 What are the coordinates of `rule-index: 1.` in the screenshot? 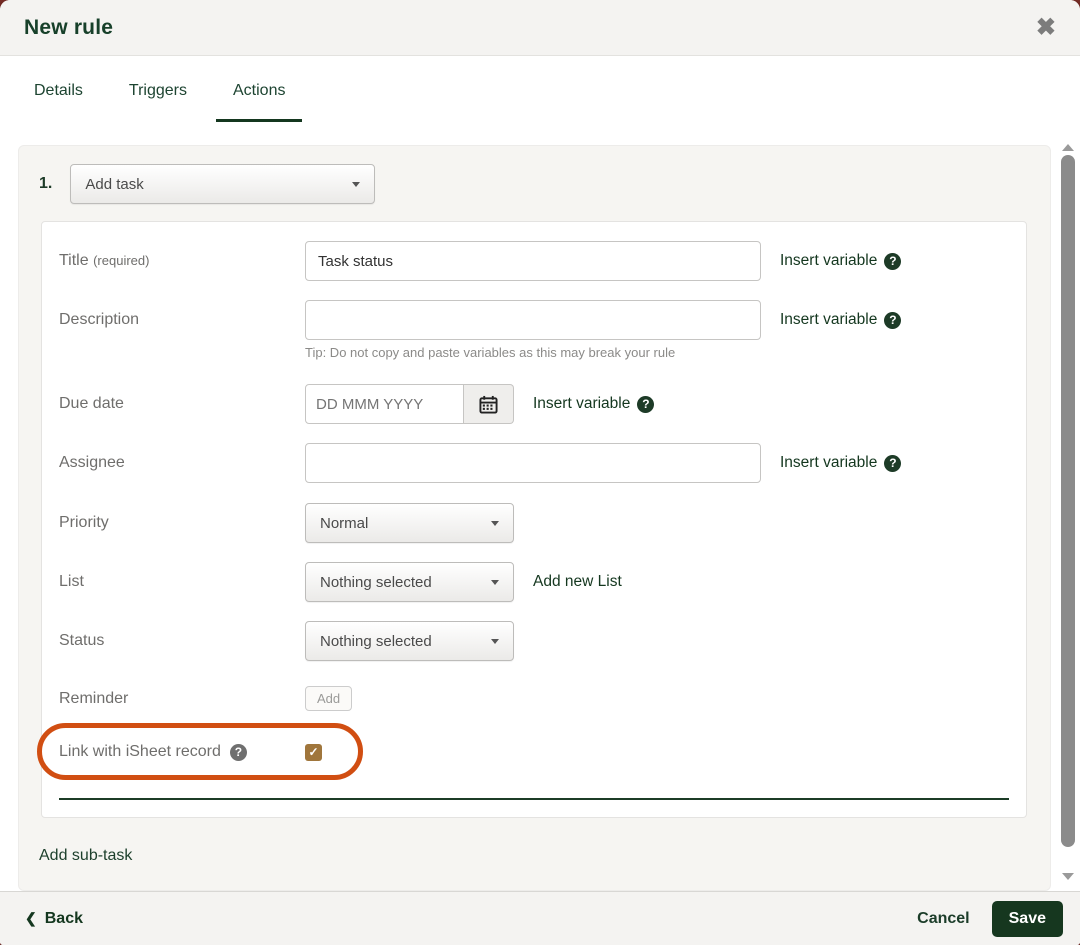 It's located at (46, 183).